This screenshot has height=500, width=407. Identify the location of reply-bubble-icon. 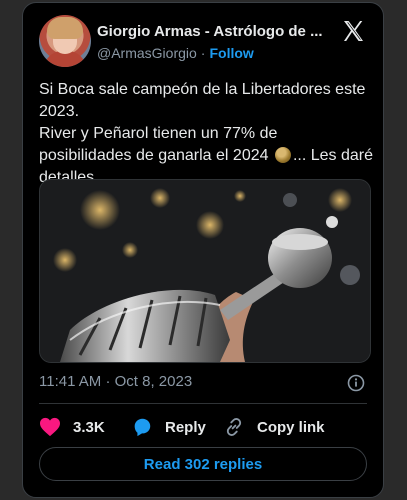
(142, 427).